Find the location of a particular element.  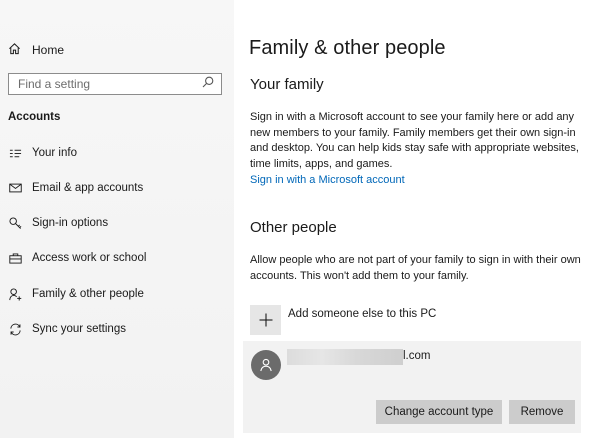

sign-in-microsoft-link: Sign in with a Microsoft account is located at coordinates (327, 180).